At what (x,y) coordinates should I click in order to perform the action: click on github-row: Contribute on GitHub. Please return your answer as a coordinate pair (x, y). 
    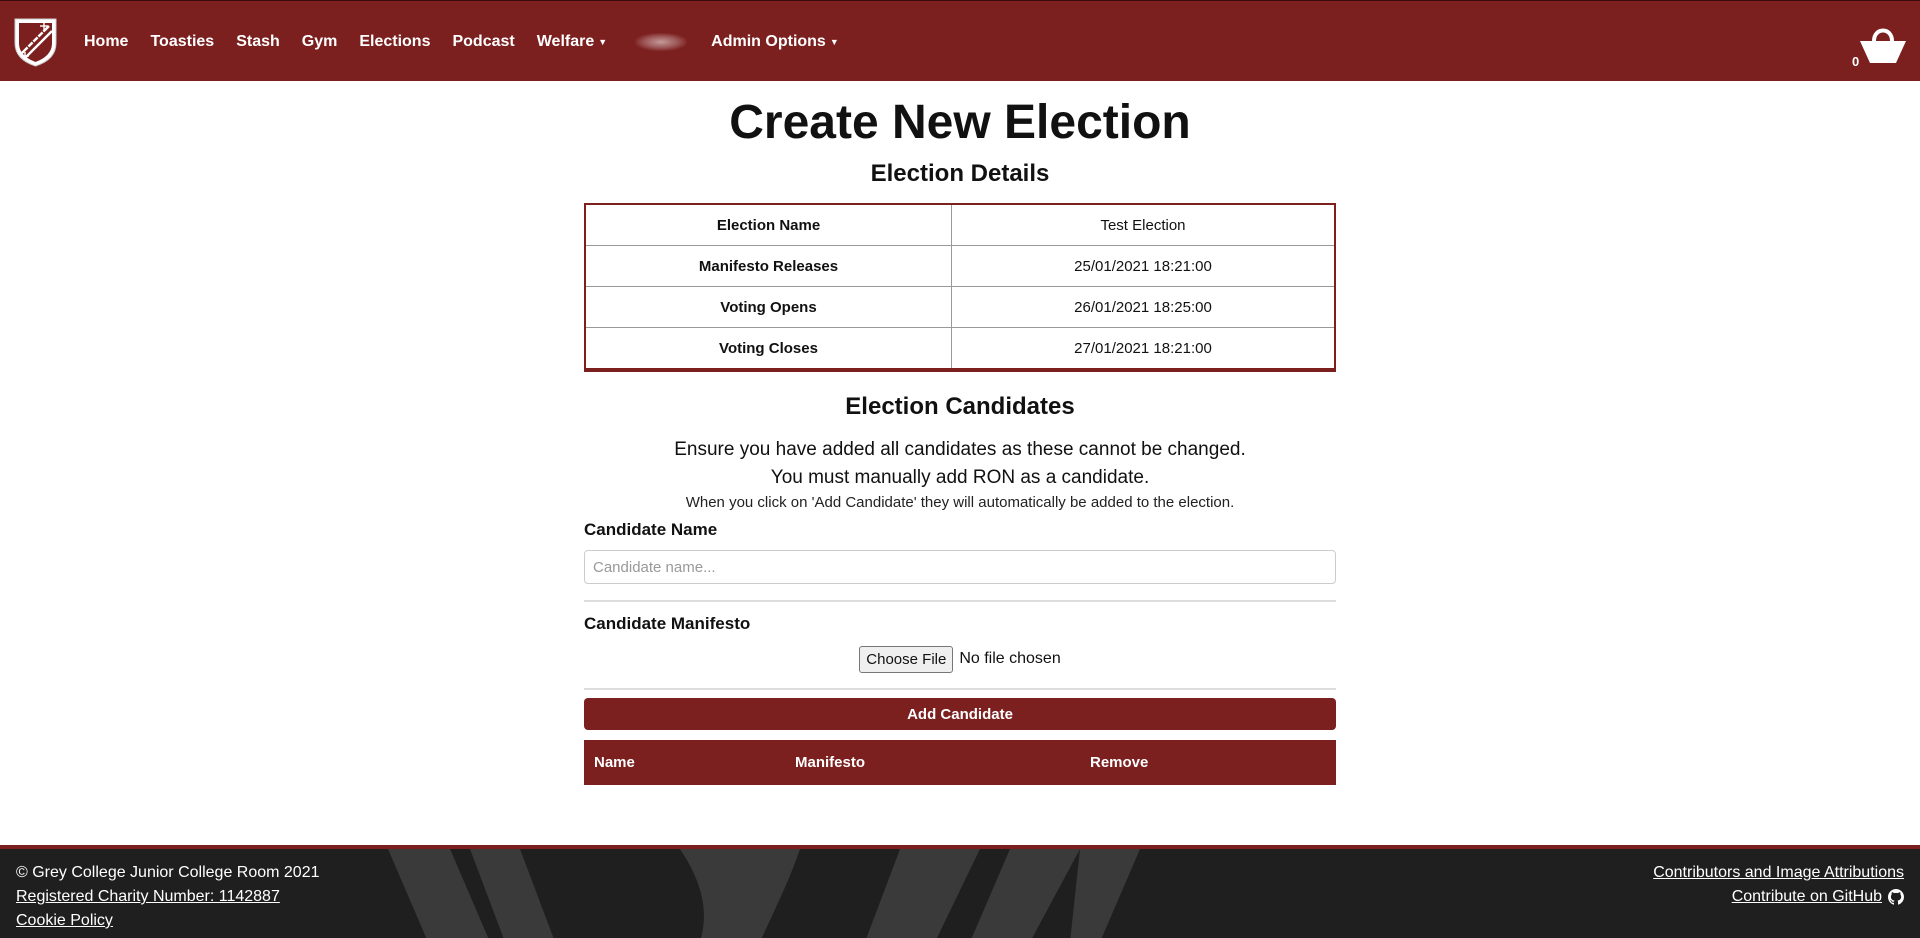
    Looking at the image, I should click on (1778, 897).